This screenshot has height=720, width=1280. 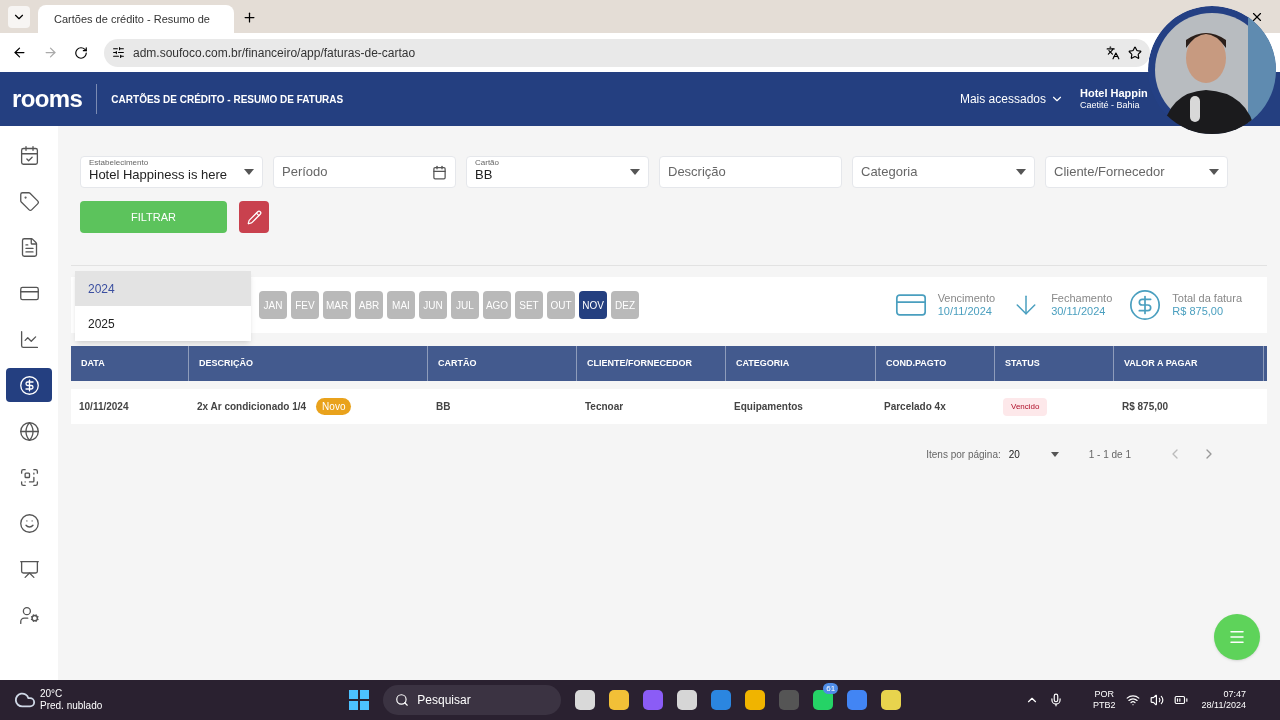 What do you see at coordinates (935, 363) in the screenshot?
I see `column-header: COND.PAGTO` at bounding box center [935, 363].